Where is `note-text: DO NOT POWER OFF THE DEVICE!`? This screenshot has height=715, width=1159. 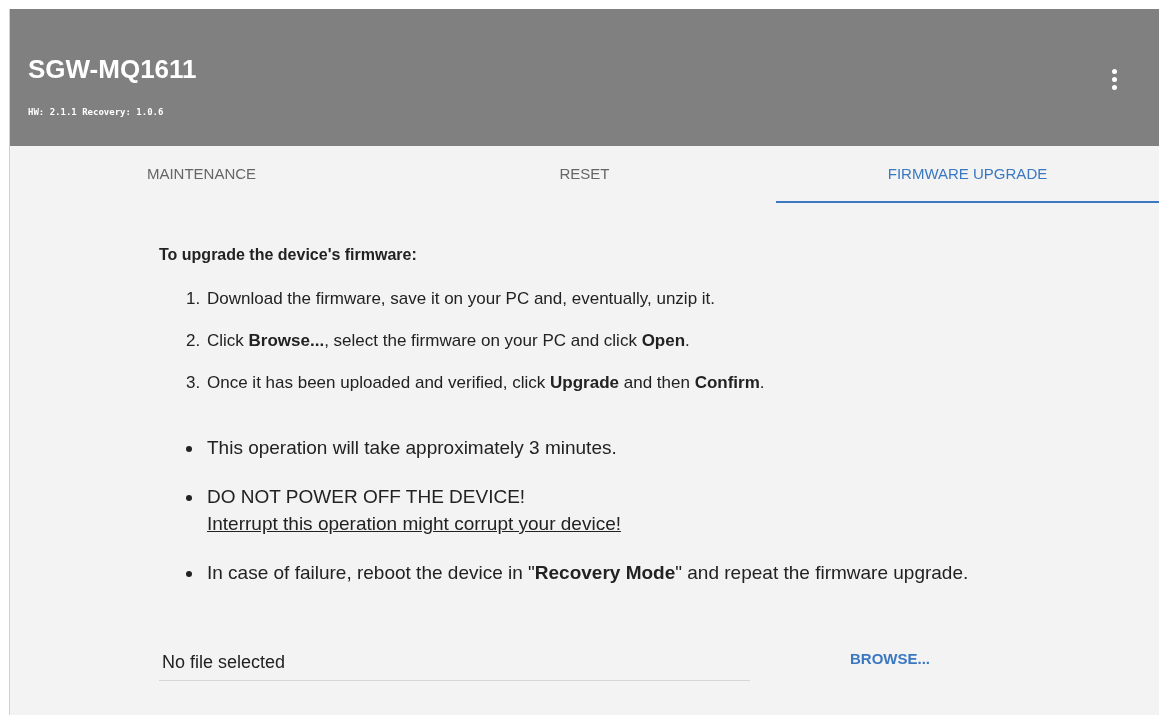
note-text: DO NOT POWER OFF THE DEVICE! is located at coordinates (367, 497).